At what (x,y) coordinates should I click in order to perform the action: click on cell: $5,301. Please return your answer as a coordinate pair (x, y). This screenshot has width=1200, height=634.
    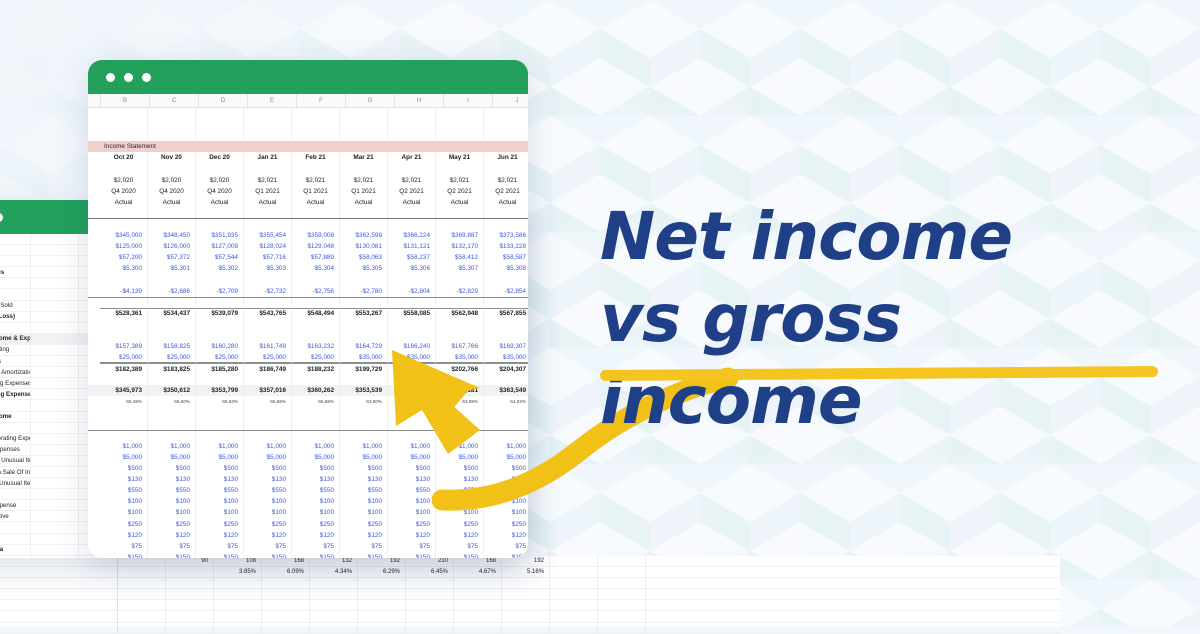
    Looking at the image, I should click on (172, 269).